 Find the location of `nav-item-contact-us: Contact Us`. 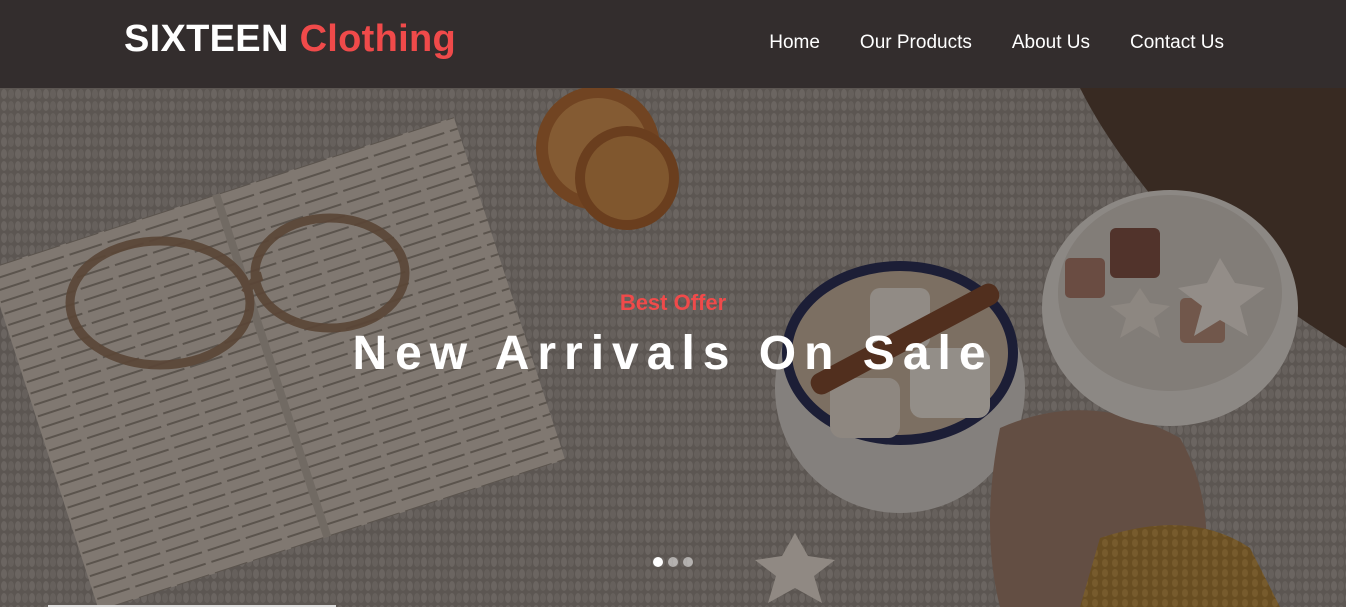

nav-item-contact-us: Contact Us is located at coordinates (1177, 42).